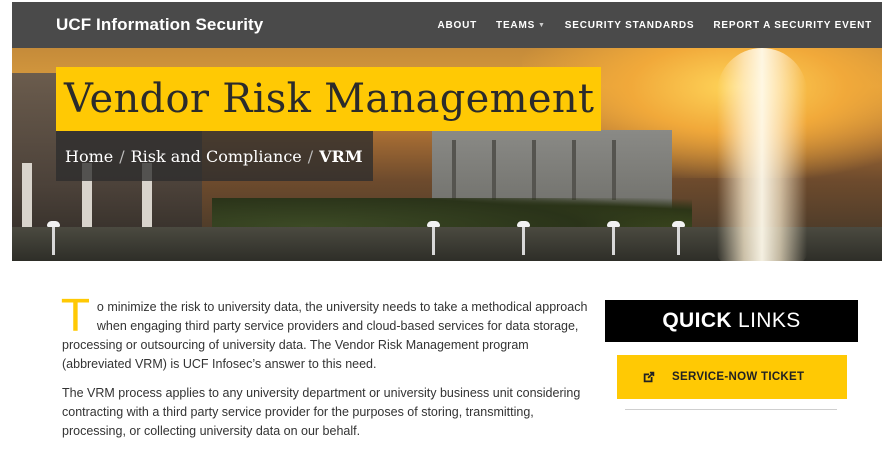 This screenshot has height=451, width=883. What do you see at coordinates (738, 377) in the screenshot?
I see `service-now-ticket-label: SERVICE-NOW TICKET` at bounding box center [738, 377].